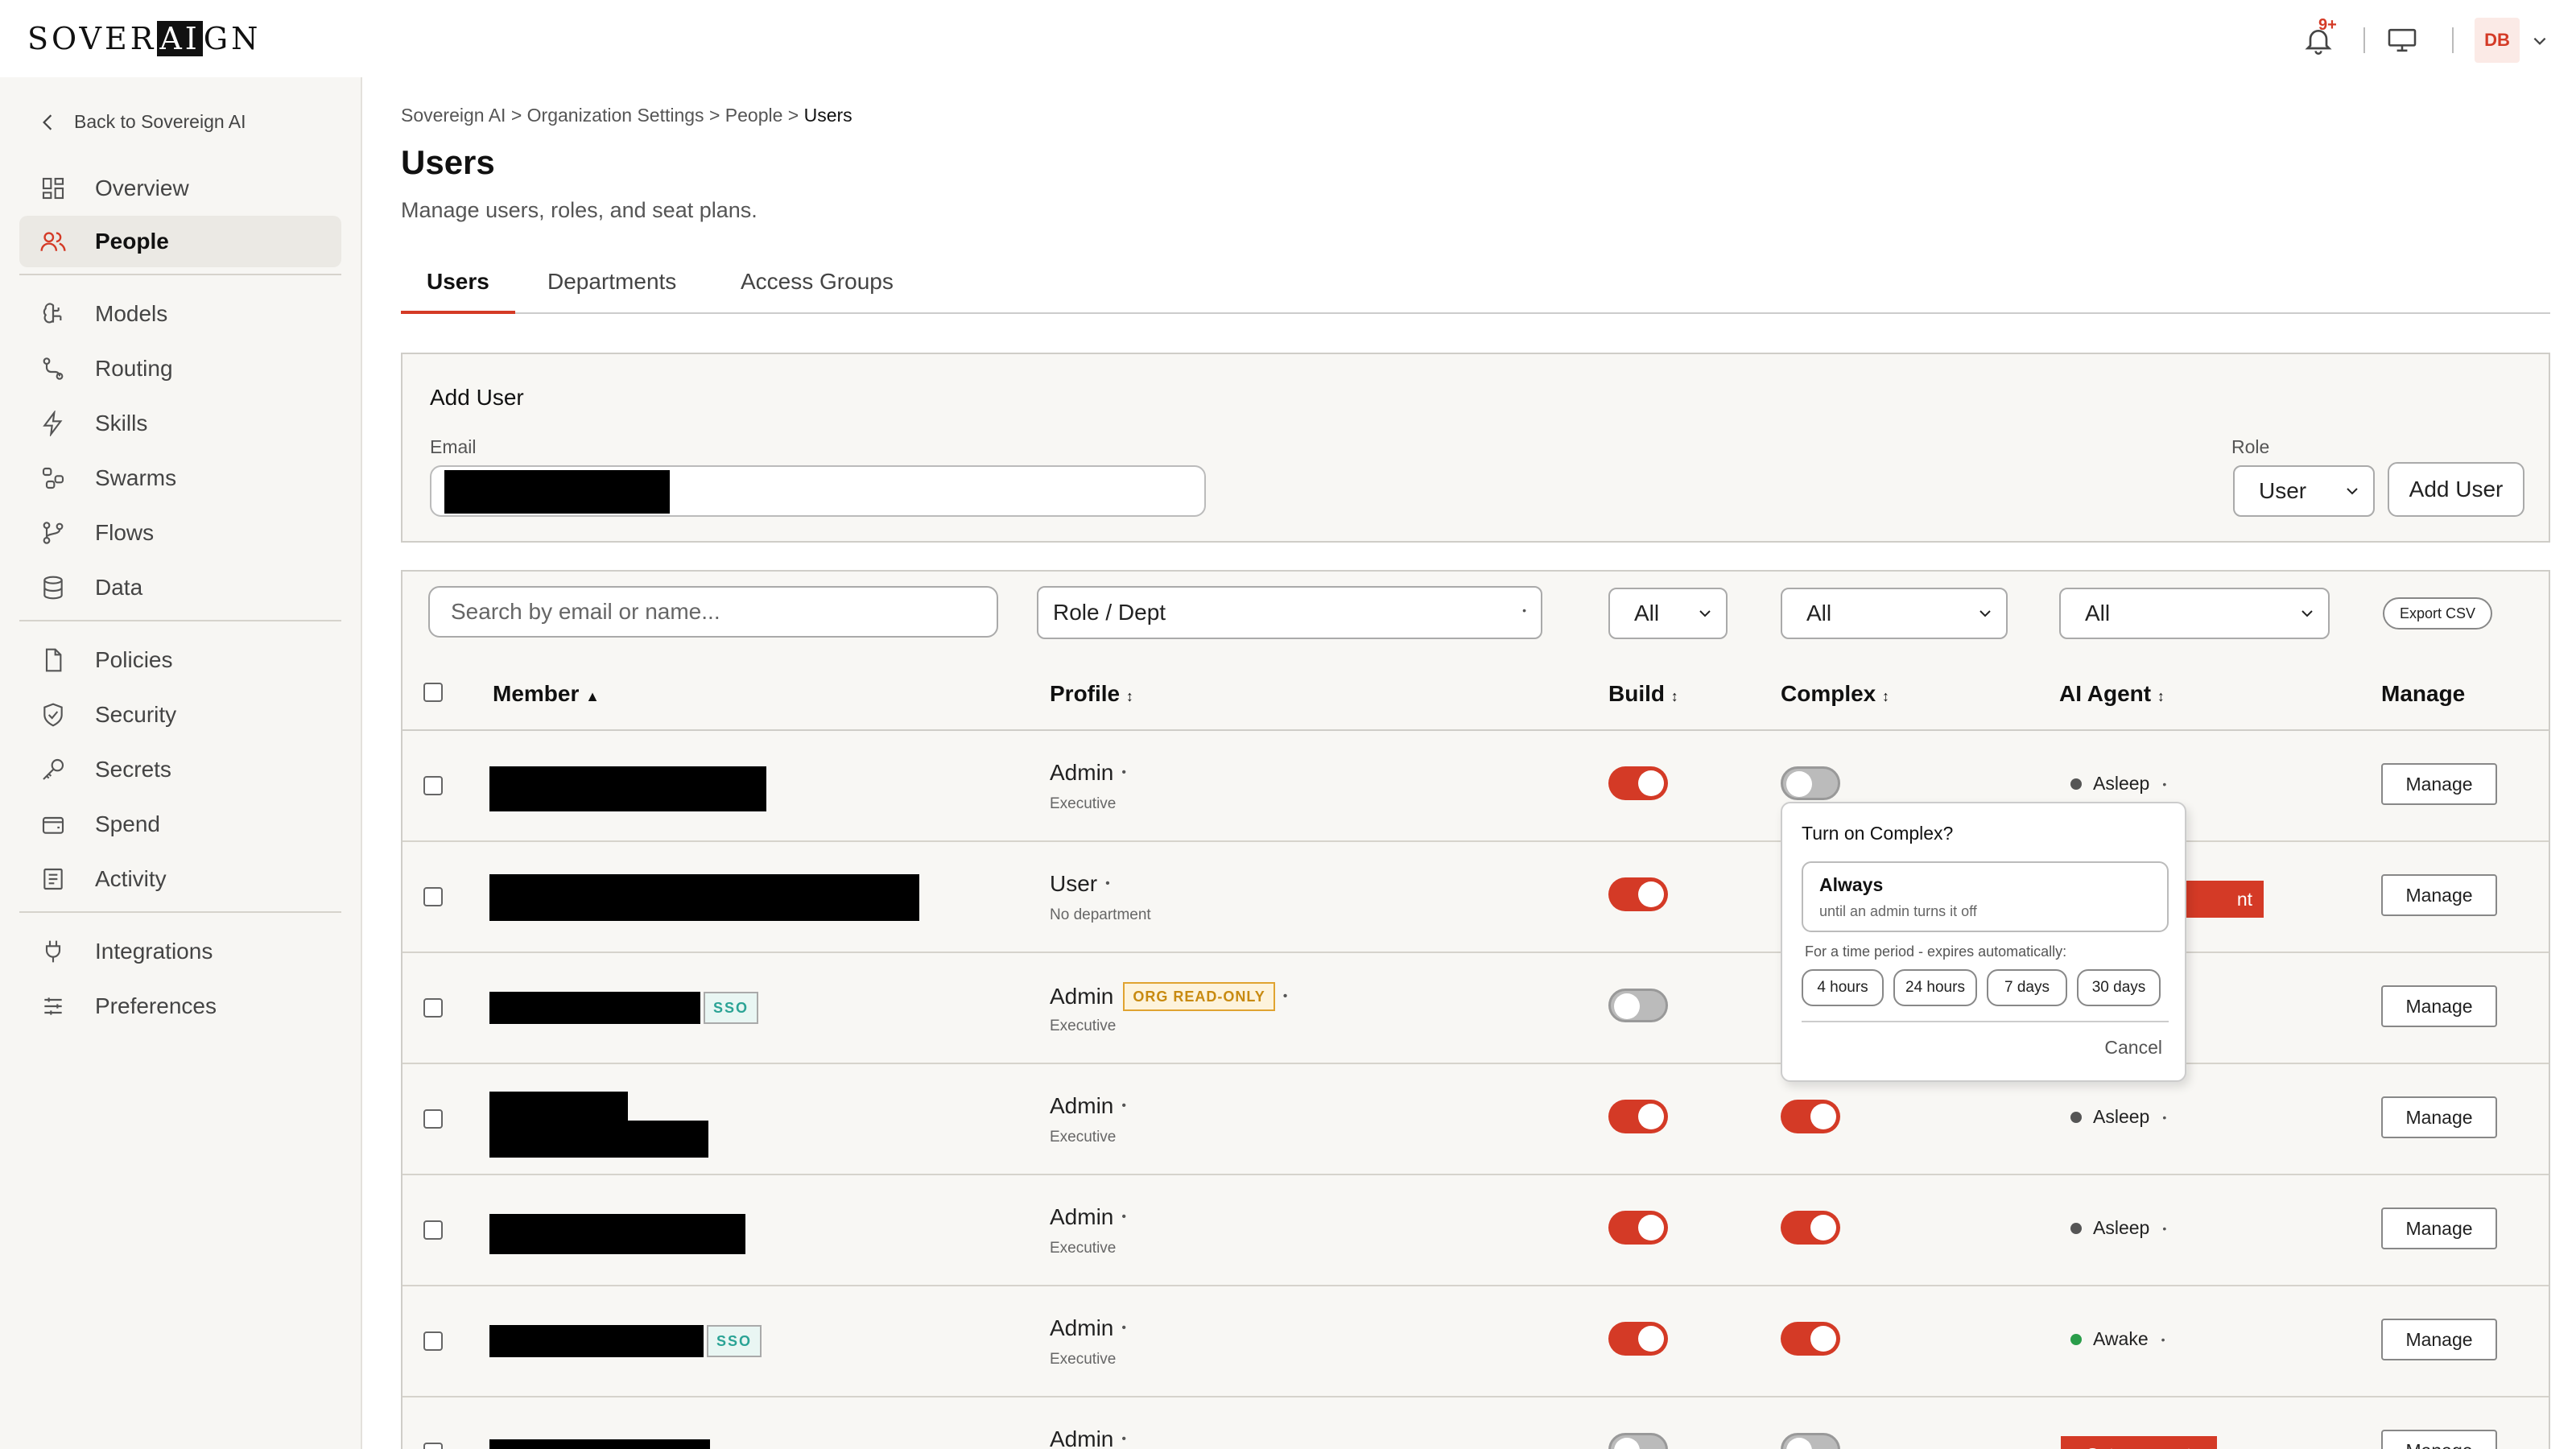 This screenshot has height=1449, width=2576. I want to click on sidebar-item-security: Security, so click(180, 715).